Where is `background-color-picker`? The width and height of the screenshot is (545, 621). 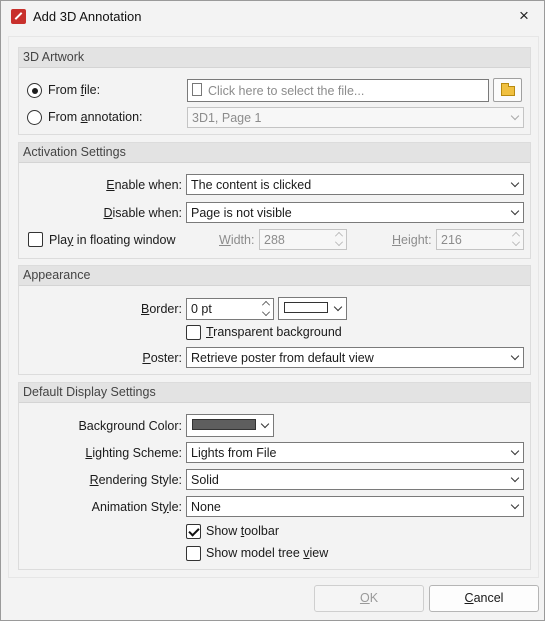
background-color-picker is located at coordinates (230, 425).